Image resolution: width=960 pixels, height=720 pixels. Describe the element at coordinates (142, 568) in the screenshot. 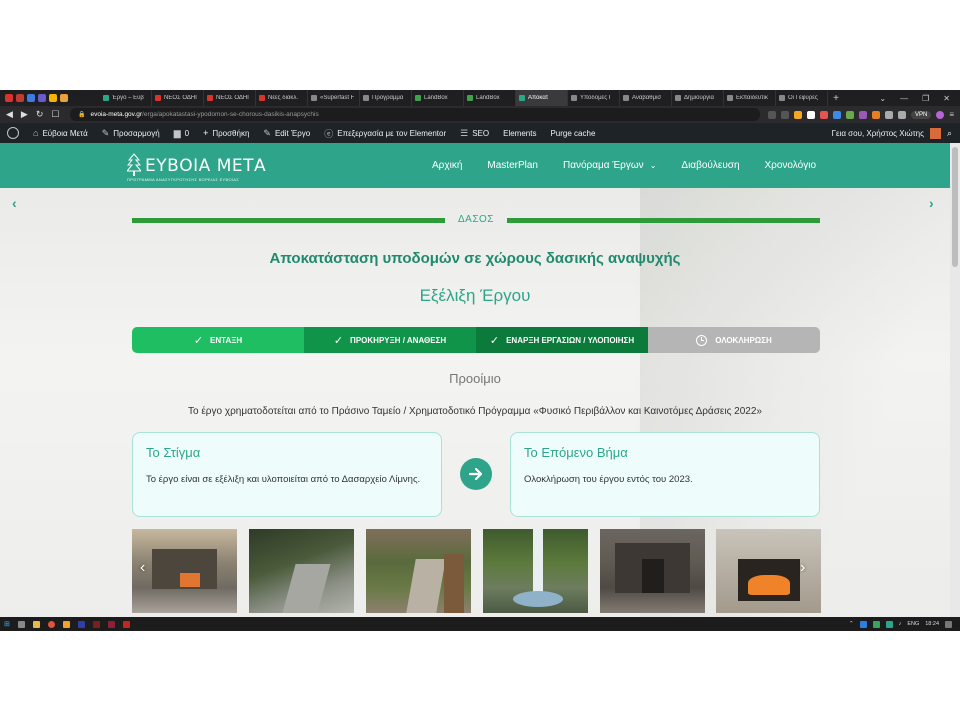

I see `gallery-prev-icon: ‹` at that location.